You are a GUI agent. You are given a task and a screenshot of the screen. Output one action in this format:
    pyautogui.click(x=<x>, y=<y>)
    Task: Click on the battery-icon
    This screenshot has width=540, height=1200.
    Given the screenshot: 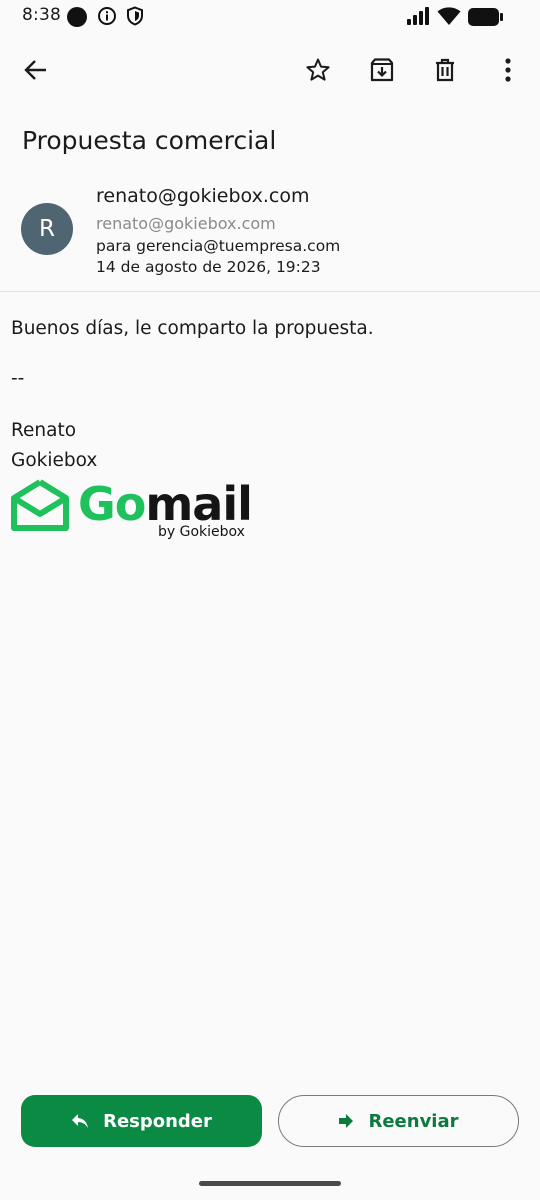 What is the action you would take?
    pyautogui.click(x=486, y=19)
    